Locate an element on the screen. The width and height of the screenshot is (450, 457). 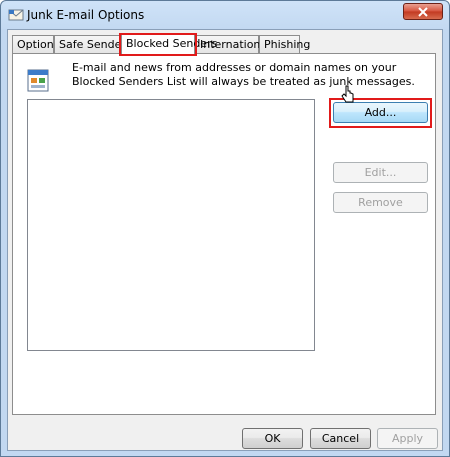
tab-label: Phishing is located at coordinates (287, 44).